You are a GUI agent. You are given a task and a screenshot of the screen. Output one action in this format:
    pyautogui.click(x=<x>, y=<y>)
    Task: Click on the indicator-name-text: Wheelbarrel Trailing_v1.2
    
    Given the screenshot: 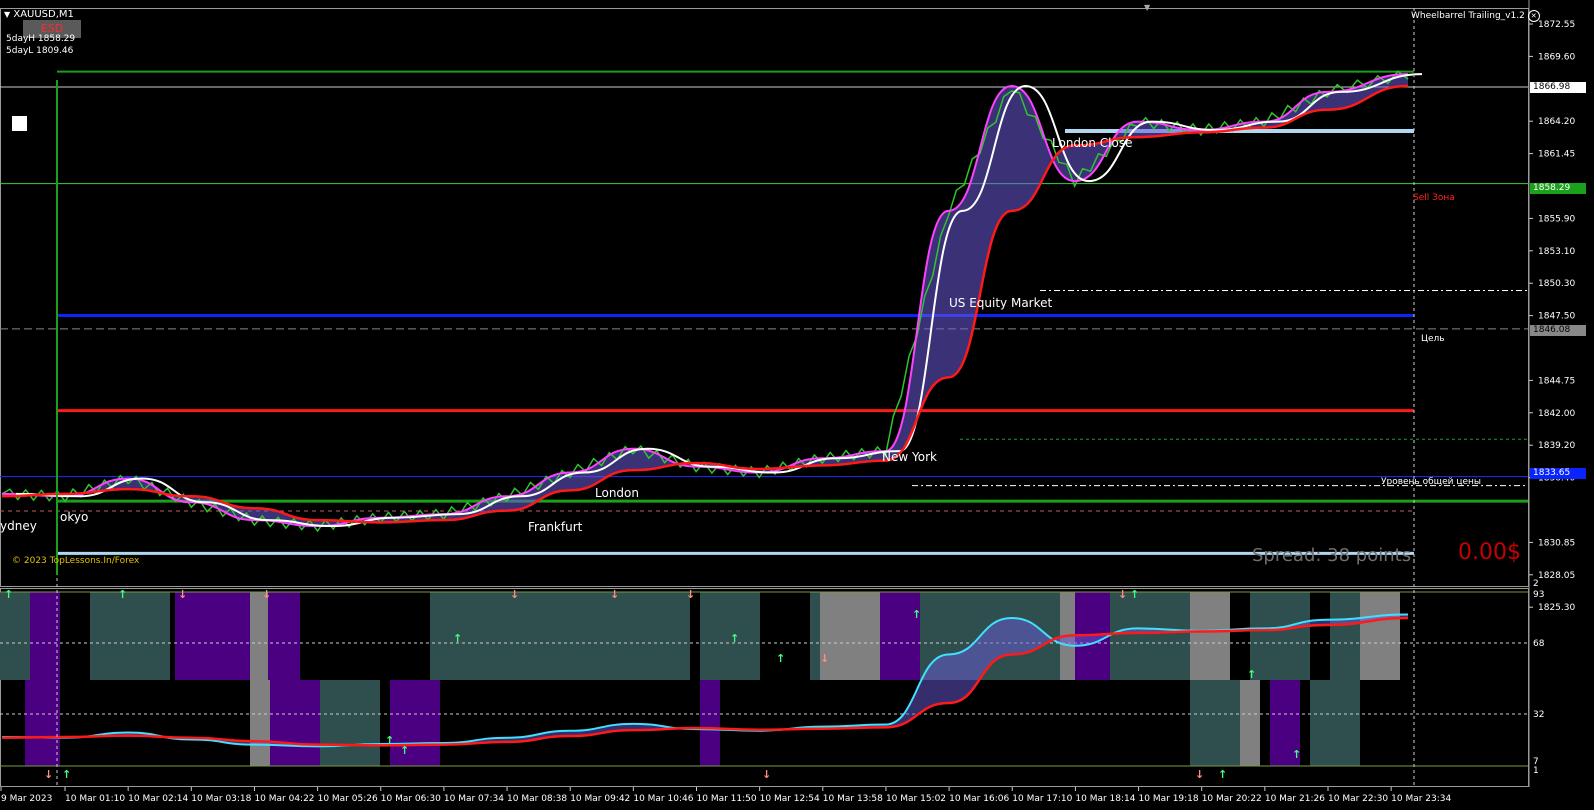 What is the action you would take?
    pyautogui.click(x=1468, y=16)
    